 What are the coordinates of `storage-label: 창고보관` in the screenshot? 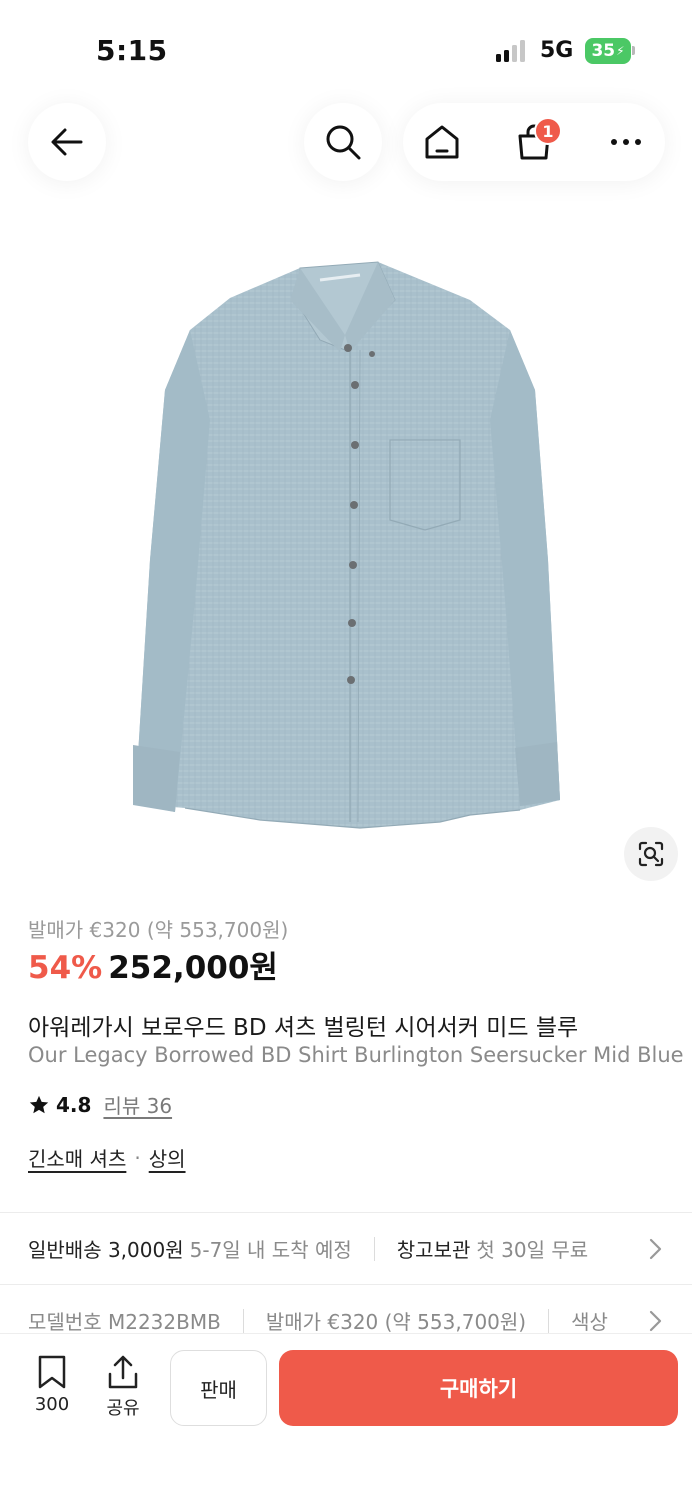 It's located at (433, 1250).